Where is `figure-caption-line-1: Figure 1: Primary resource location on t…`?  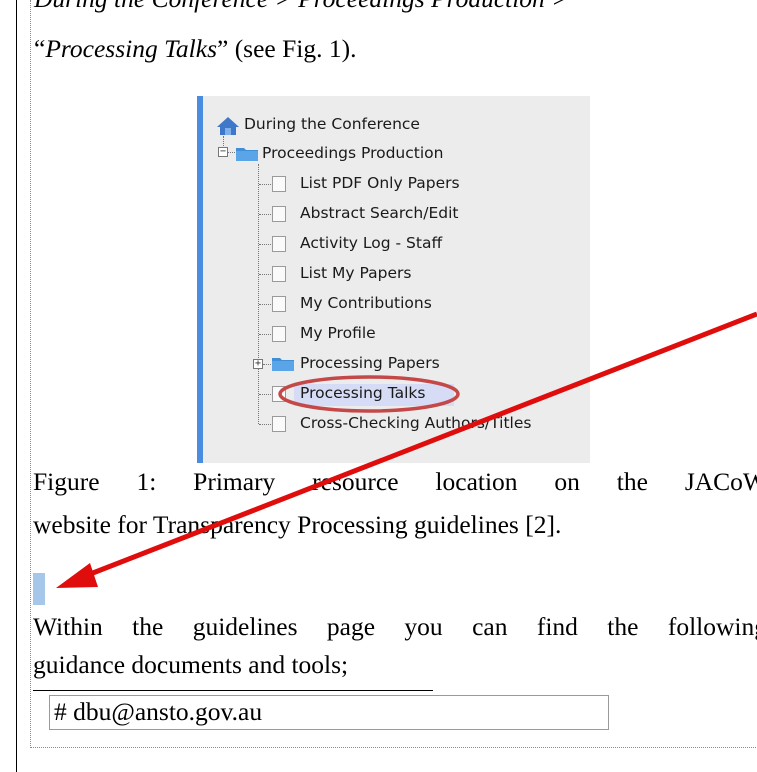 figure-caption-line-1: Figure 1: Primary resource location on t… is located at coordinates (395, 481).